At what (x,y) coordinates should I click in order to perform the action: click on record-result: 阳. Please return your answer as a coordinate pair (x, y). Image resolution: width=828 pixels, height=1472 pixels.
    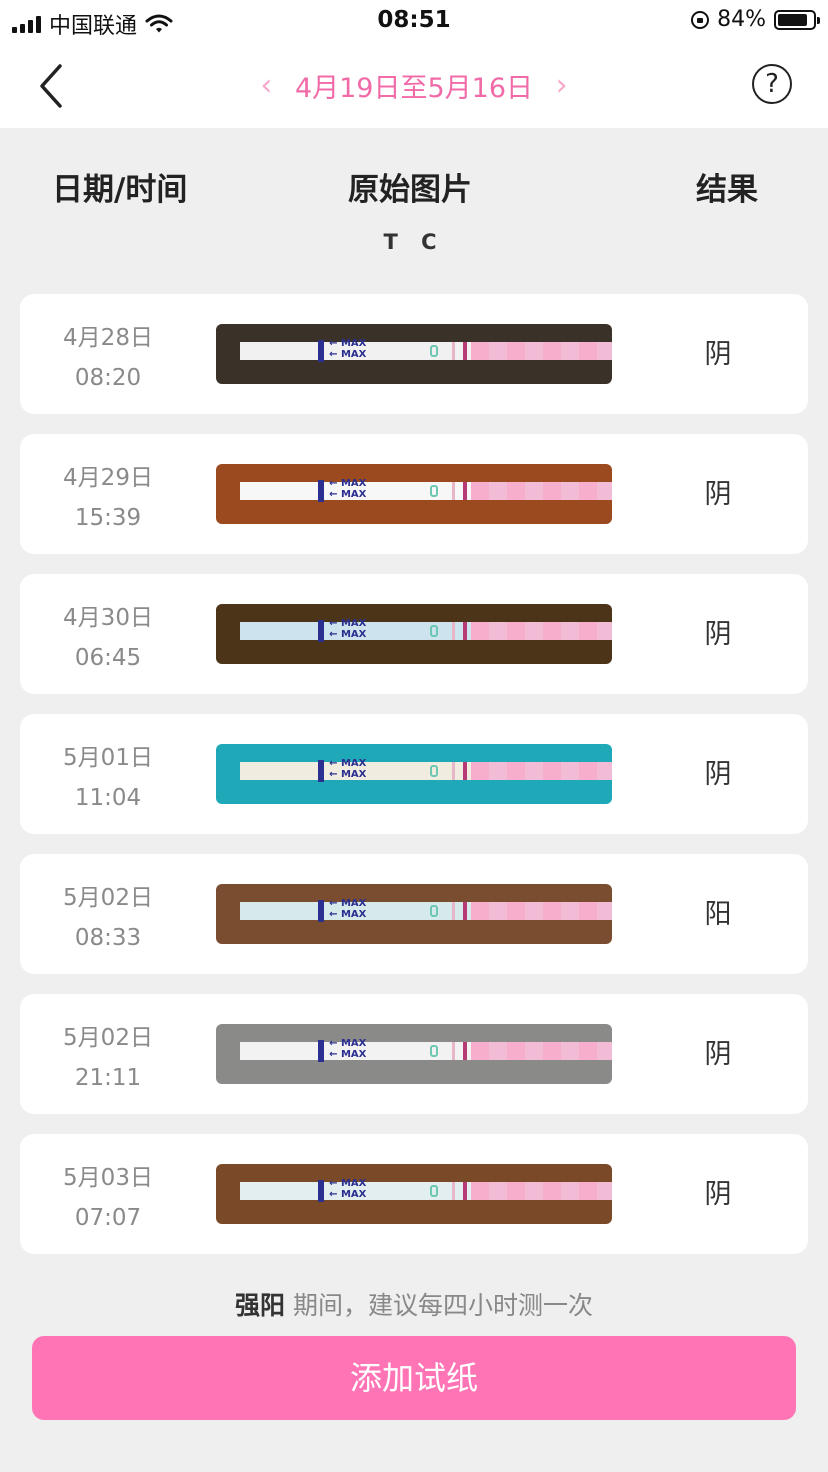
    Looking at the image, I should click on (718, 914).